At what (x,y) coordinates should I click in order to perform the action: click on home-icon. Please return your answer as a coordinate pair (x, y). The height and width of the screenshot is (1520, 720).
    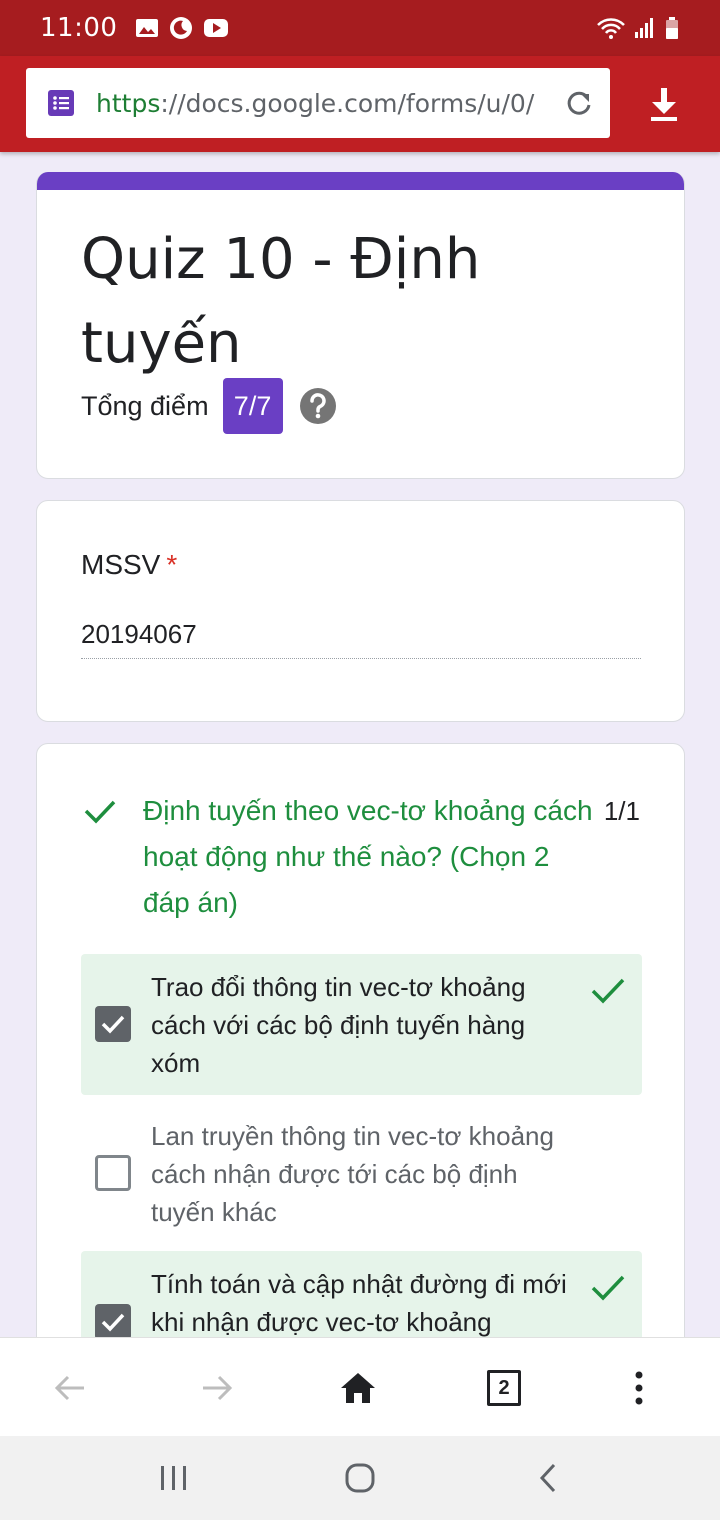
    Looking at the image, I should click on (358, 1388).